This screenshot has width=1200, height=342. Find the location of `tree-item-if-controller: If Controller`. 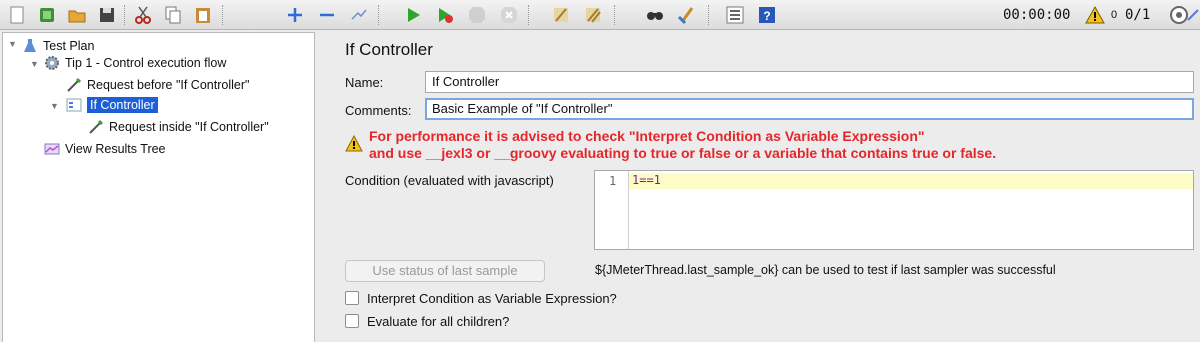

tree-item-if-controller: If Controller is located at coordinates (111, 105).